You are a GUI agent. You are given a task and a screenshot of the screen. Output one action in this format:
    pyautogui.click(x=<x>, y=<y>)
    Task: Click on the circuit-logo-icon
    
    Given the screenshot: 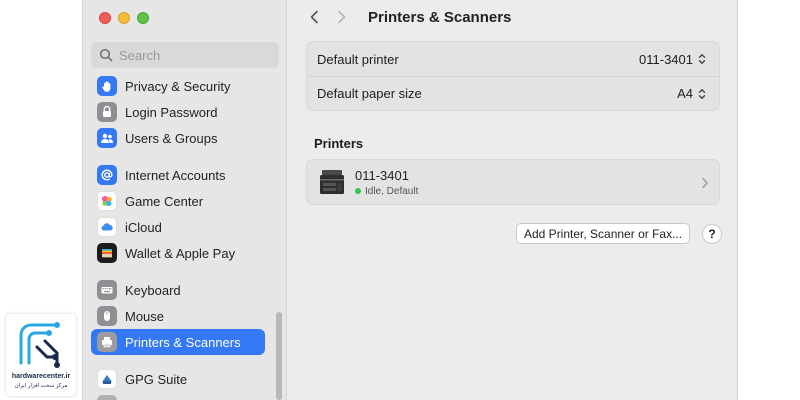 What is the action you would take?
    pyautogui.click(x=39, y=345)
    